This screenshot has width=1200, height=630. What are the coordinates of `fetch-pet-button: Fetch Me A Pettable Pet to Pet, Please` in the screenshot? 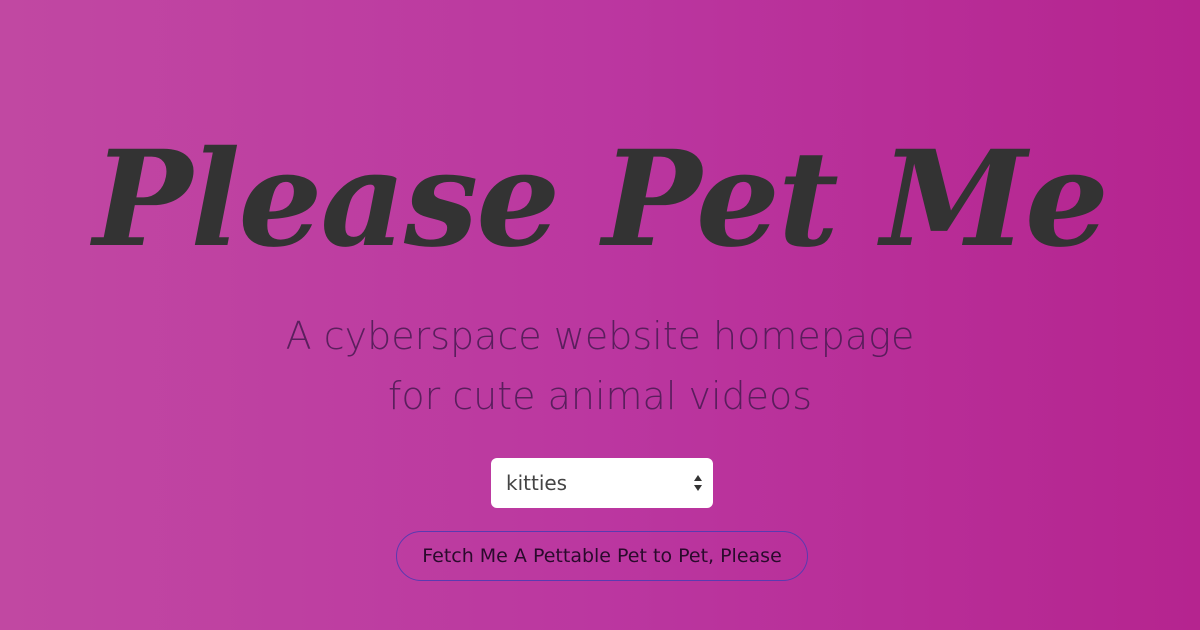 It's located at (602, 556).